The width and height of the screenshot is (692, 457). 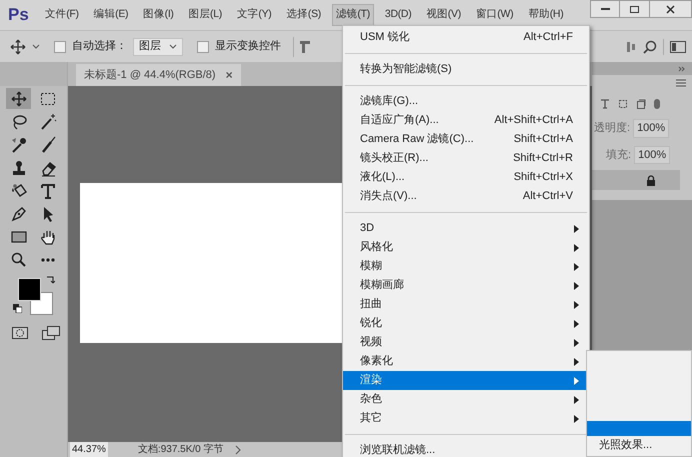 What do you see at coordinates (466, 418) in the screenshot?
I see `menu-item: 其它` at bounding box center [466, 418].